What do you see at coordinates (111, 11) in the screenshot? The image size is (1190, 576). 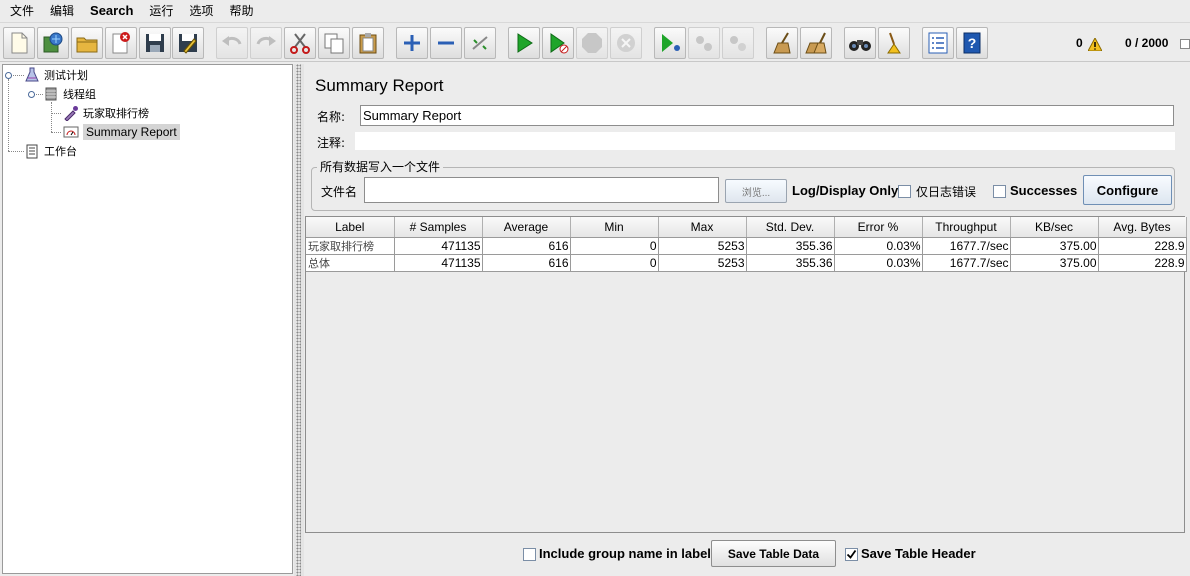 I see `menu-search: Search` at bounding box center [111, 11].